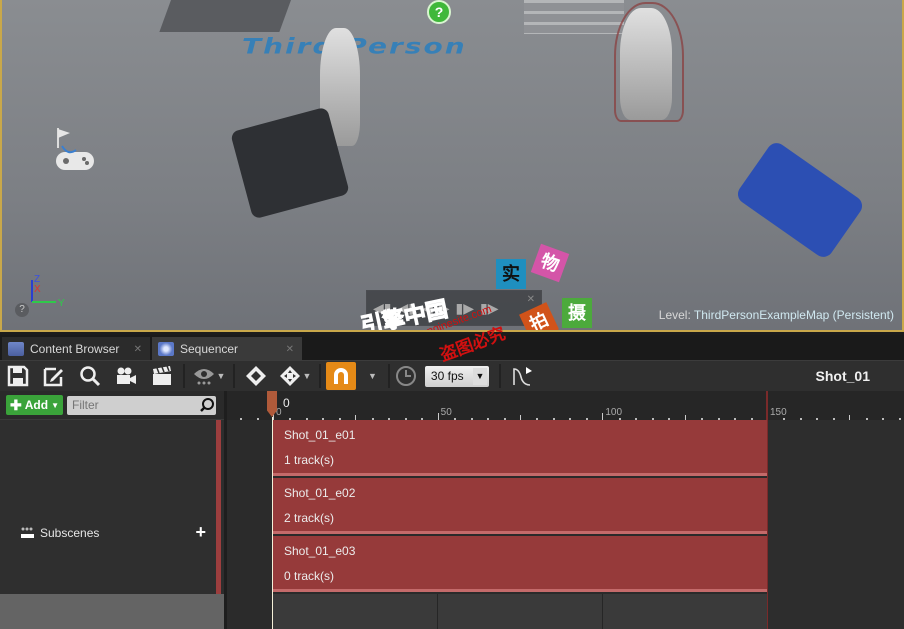 The image size is (904, 629). Describe the element at coordinates (320, 493) in the screenshot. I see `shot-name: Shot_01_e02` at that location.